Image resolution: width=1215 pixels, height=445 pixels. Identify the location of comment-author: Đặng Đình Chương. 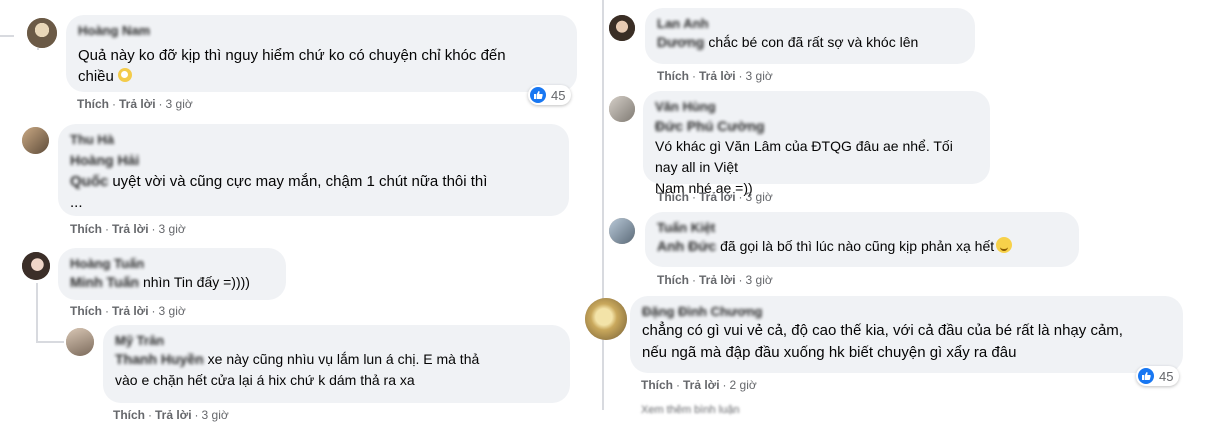
(906, 312).